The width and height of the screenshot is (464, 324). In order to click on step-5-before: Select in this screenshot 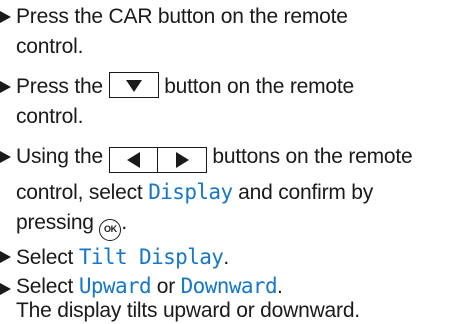, I will do `click(45, 286)`.